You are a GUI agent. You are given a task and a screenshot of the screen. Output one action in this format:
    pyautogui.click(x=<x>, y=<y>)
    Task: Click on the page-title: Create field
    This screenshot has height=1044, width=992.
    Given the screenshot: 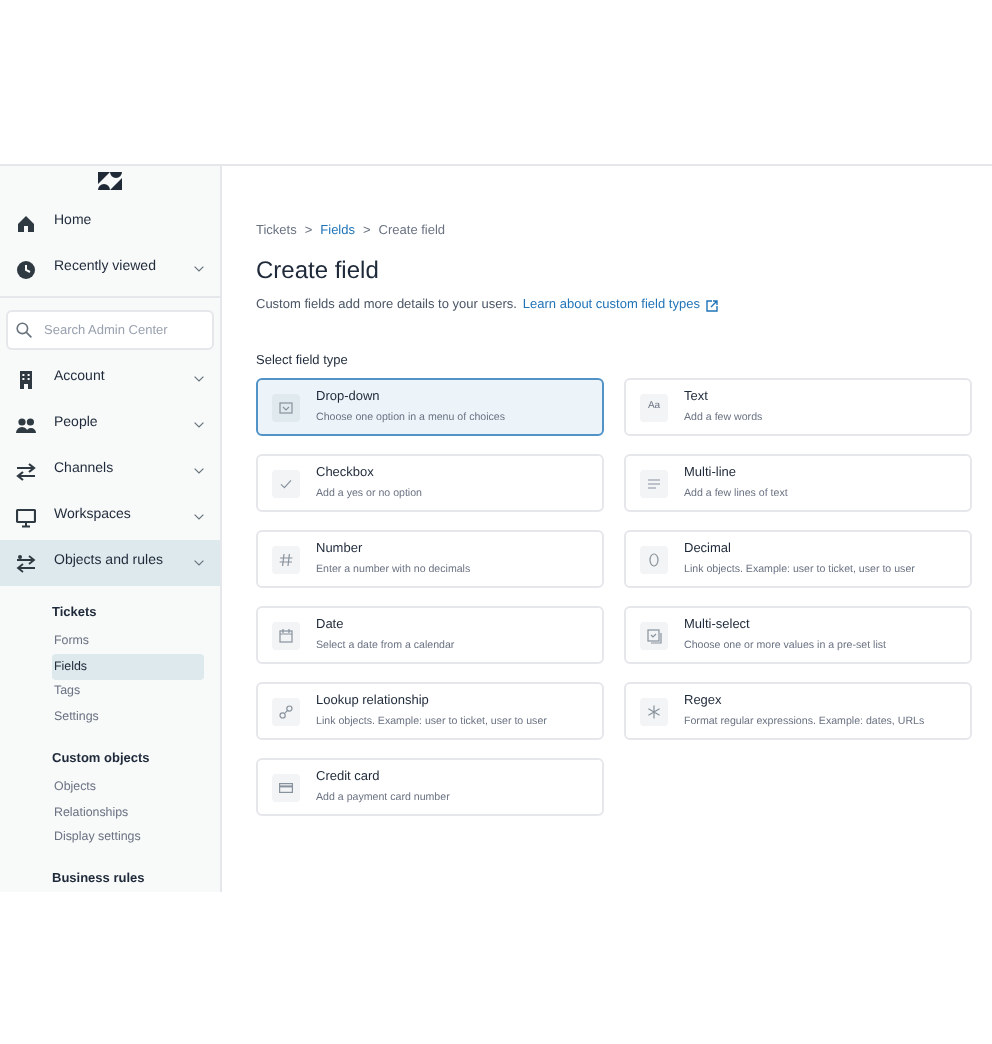 What is the action you would take?
    pyautogui.click(x=318, y=270)
    